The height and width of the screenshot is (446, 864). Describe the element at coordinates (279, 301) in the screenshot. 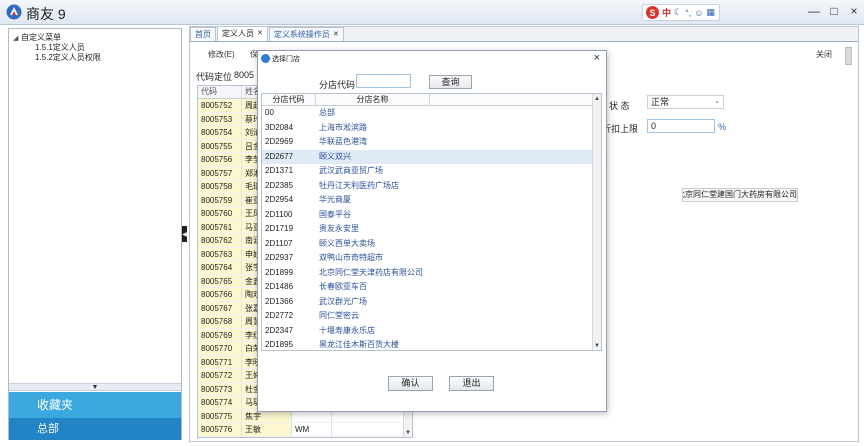

I see `store-code: 2D1366` at that location.